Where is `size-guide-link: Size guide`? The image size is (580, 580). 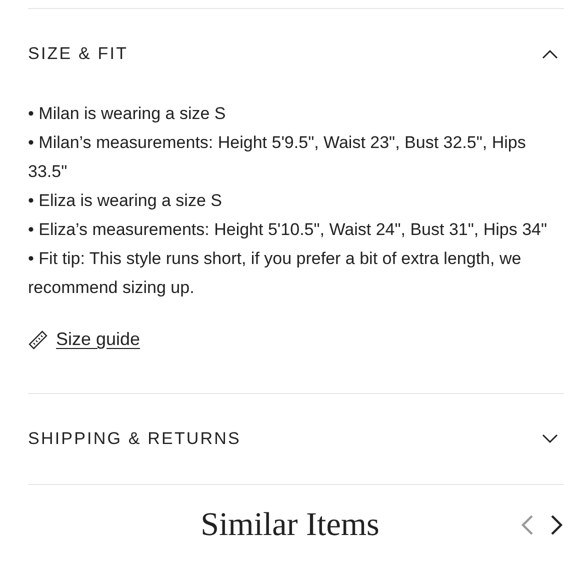
size-guide-link: Size guide is located at coordinates (98, 339).